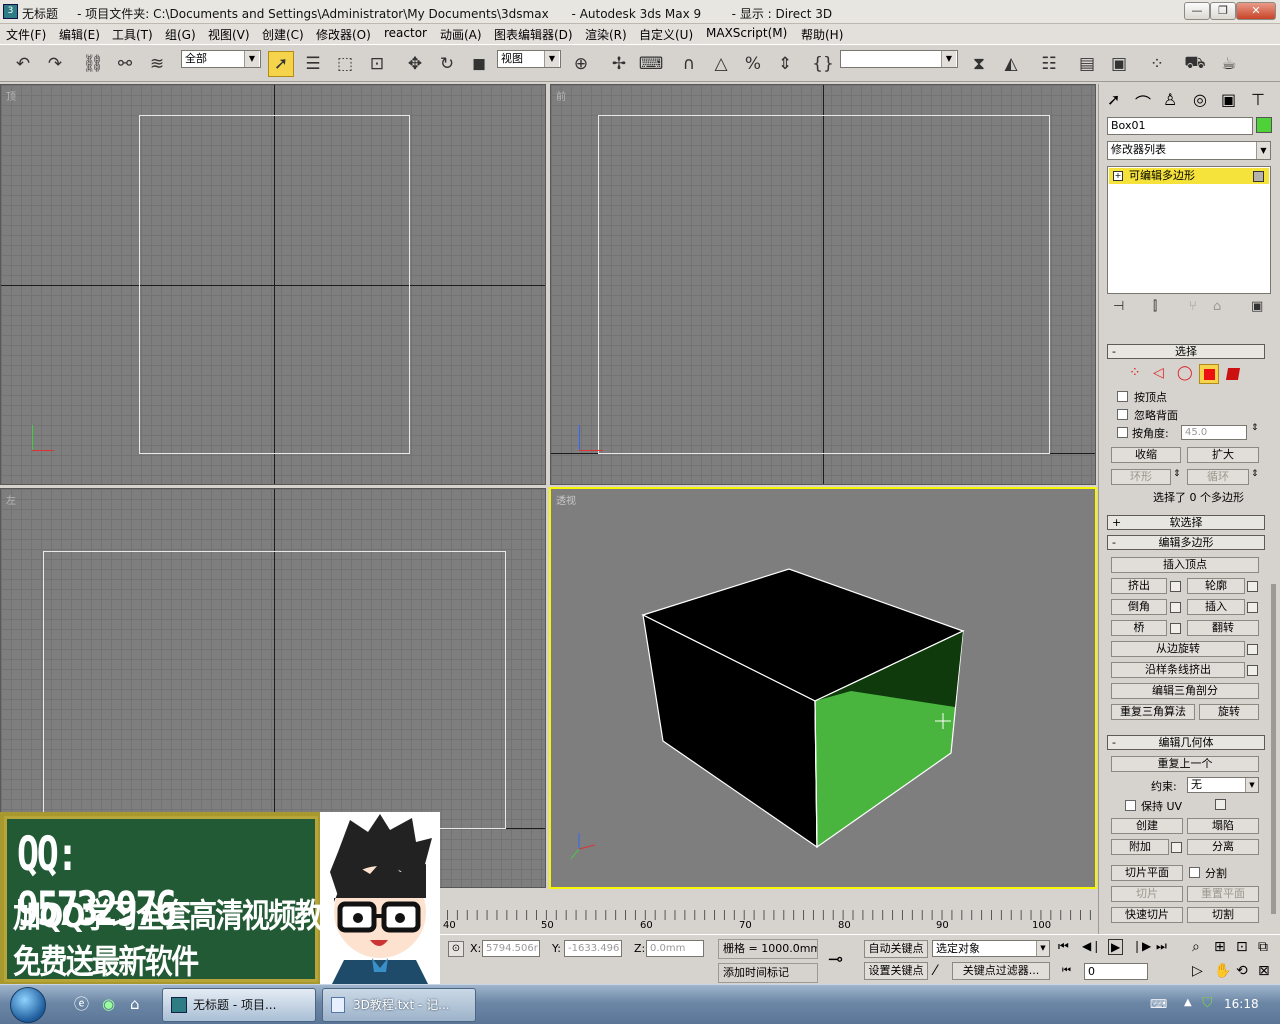 Image resolution: width=1280 pixels, height=1024 pixels. What do you see at coordinates (1223, 455) in the screenshot?
I see `grow-button: 扩大` at bounding box center [1223, 455].